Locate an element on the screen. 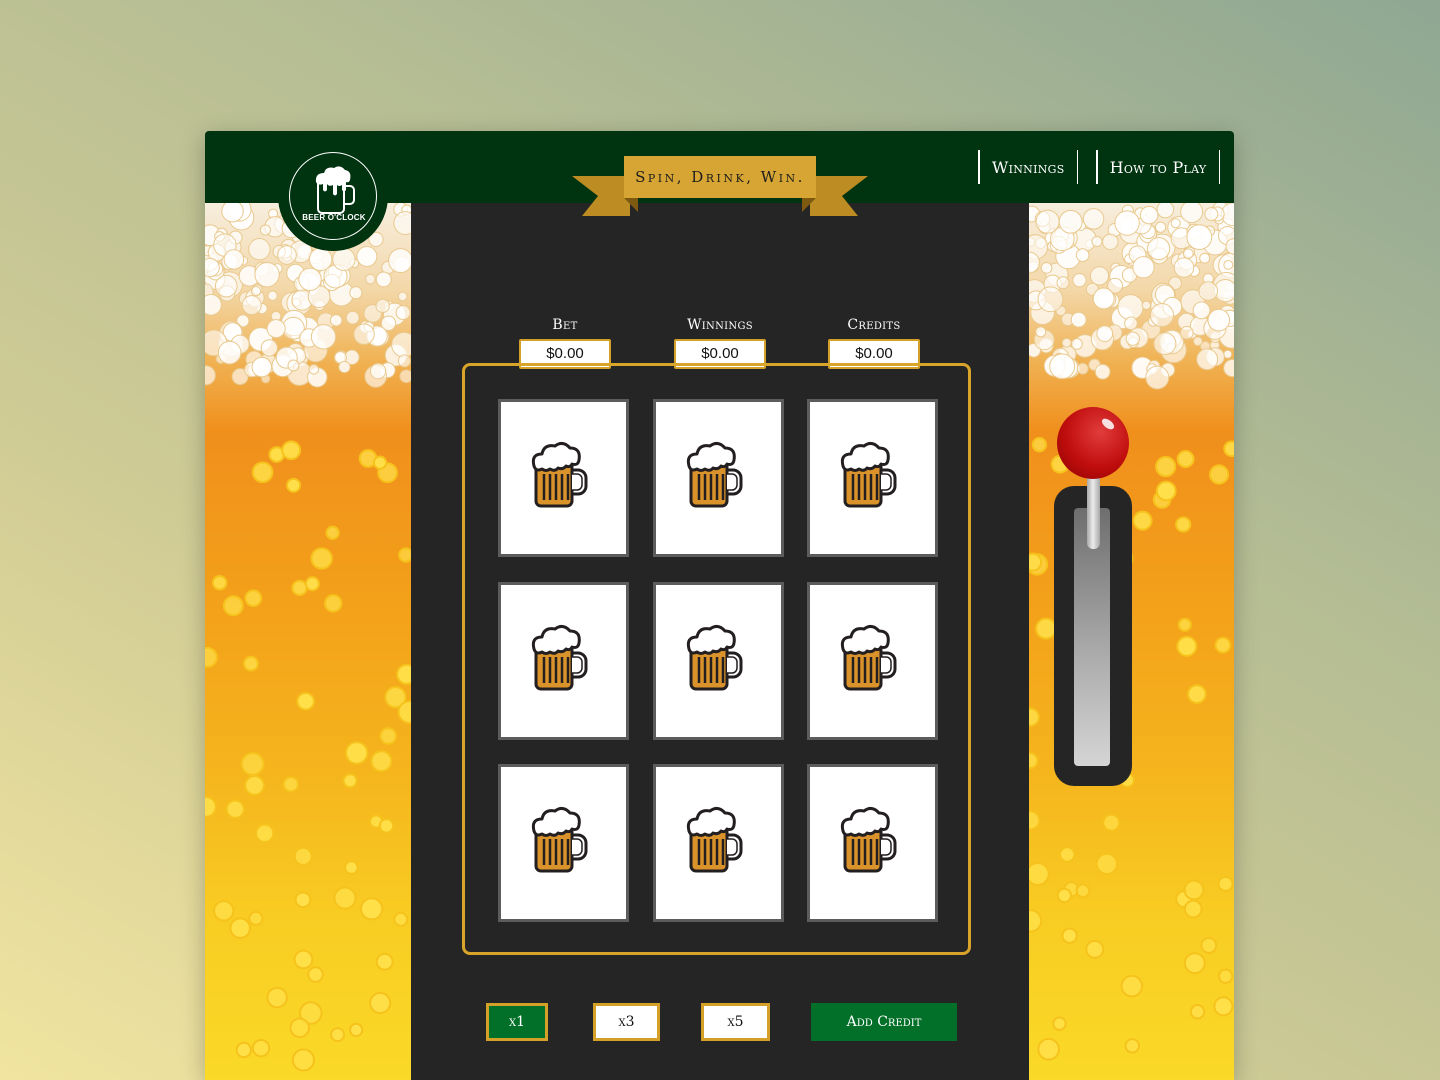  winnings-stat: Winnings $0.00 is located at coordinates (720, 343).